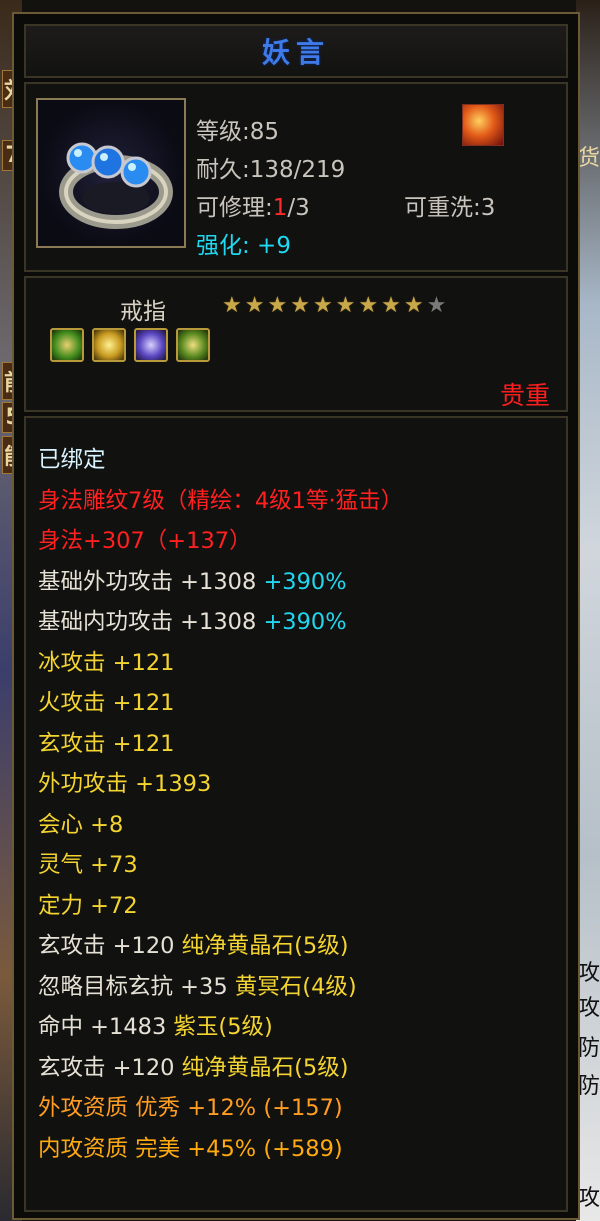 The height and width of the screenshot is (1221, 600). What do you see at coordinates (589, 1086) in the screenshot?
I see `background-right-label-5: 防` at bounding box center [589, 1086].